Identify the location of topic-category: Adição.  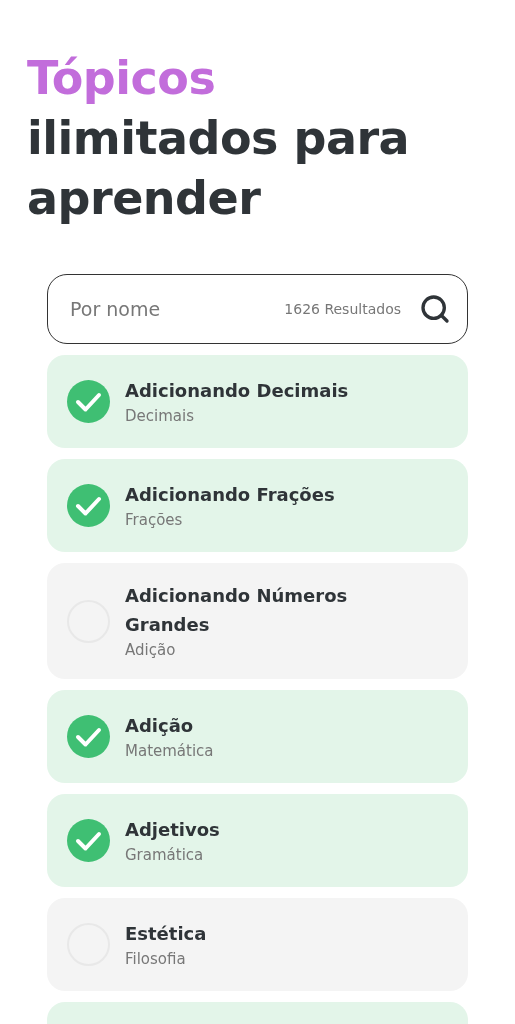
(151, 650).